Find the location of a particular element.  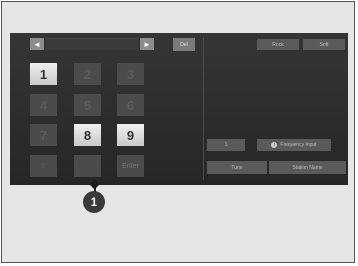

prev-arrow-button: ◄ is located at coordinates (37, 44).